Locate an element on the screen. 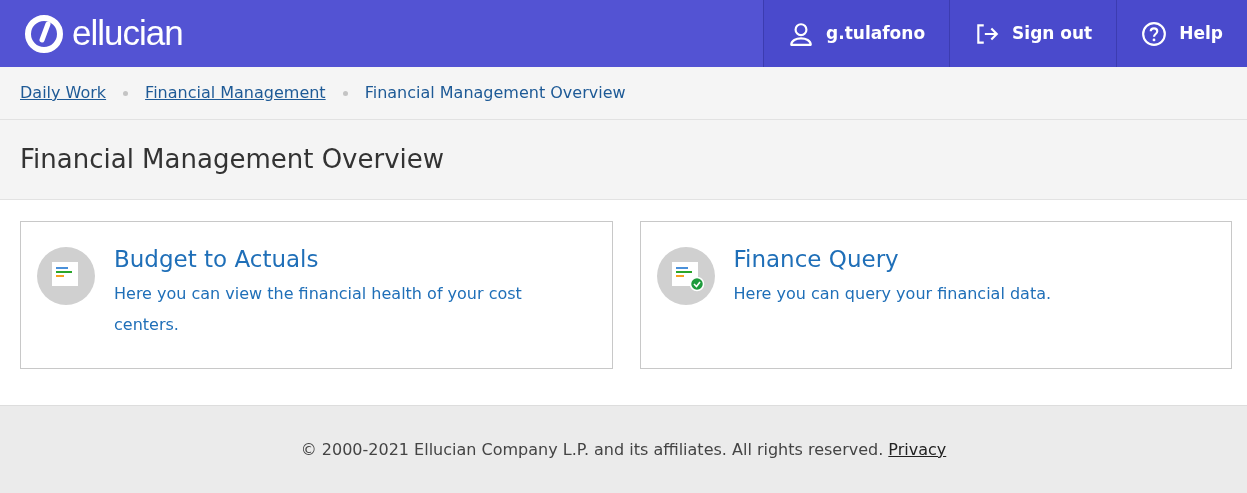 The image size is (1247, 493). card-description: Here you can view the financial health of your cost centers. is located at coordinates (318, 309).